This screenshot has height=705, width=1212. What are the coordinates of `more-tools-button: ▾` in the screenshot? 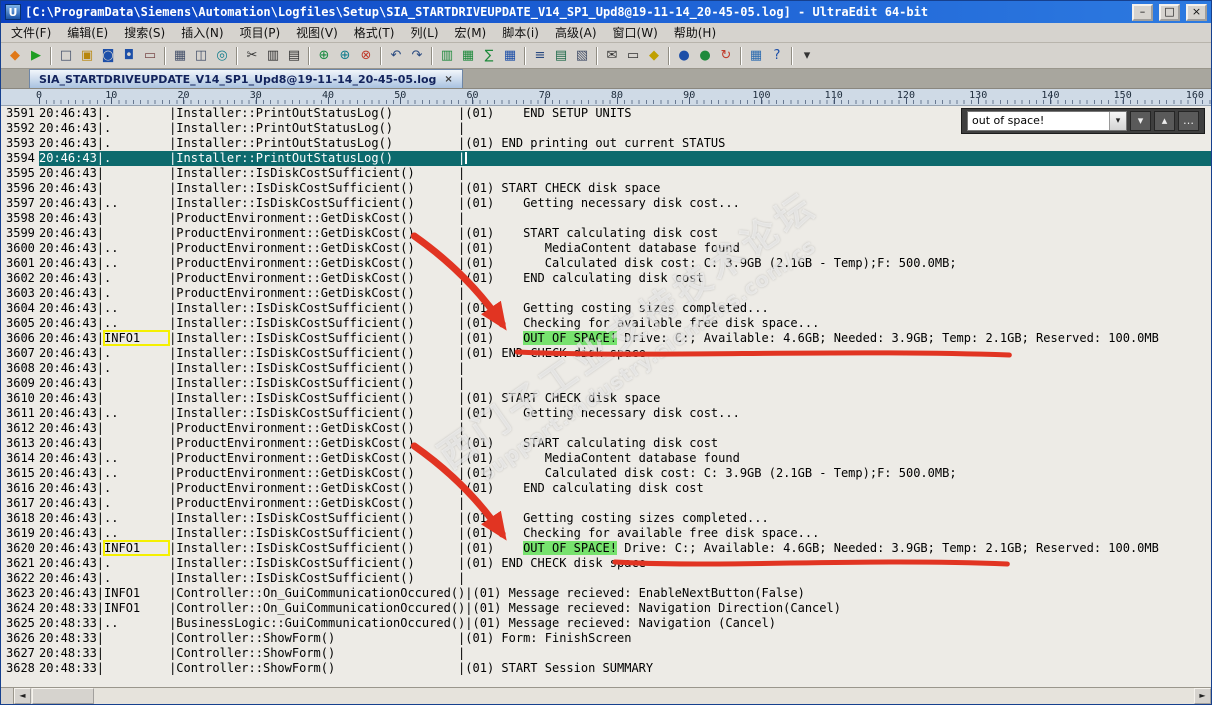 It's located at (807, 56).